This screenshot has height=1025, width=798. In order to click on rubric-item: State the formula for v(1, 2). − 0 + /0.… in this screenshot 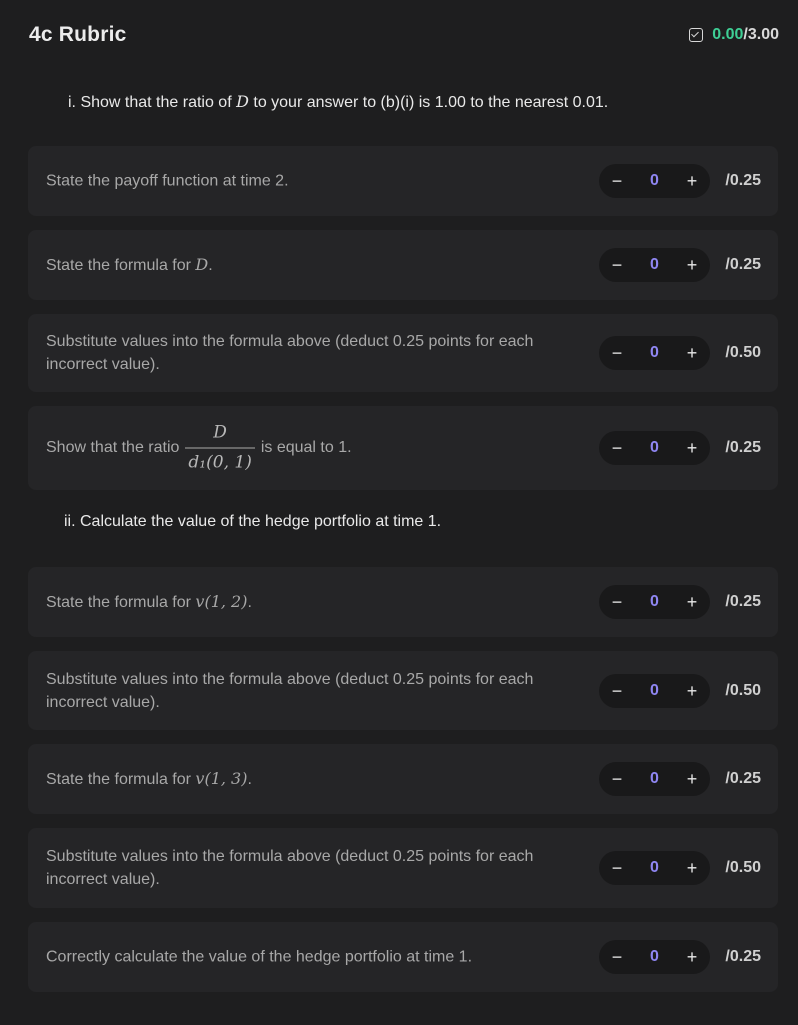, I will do `click(403, 602)`.